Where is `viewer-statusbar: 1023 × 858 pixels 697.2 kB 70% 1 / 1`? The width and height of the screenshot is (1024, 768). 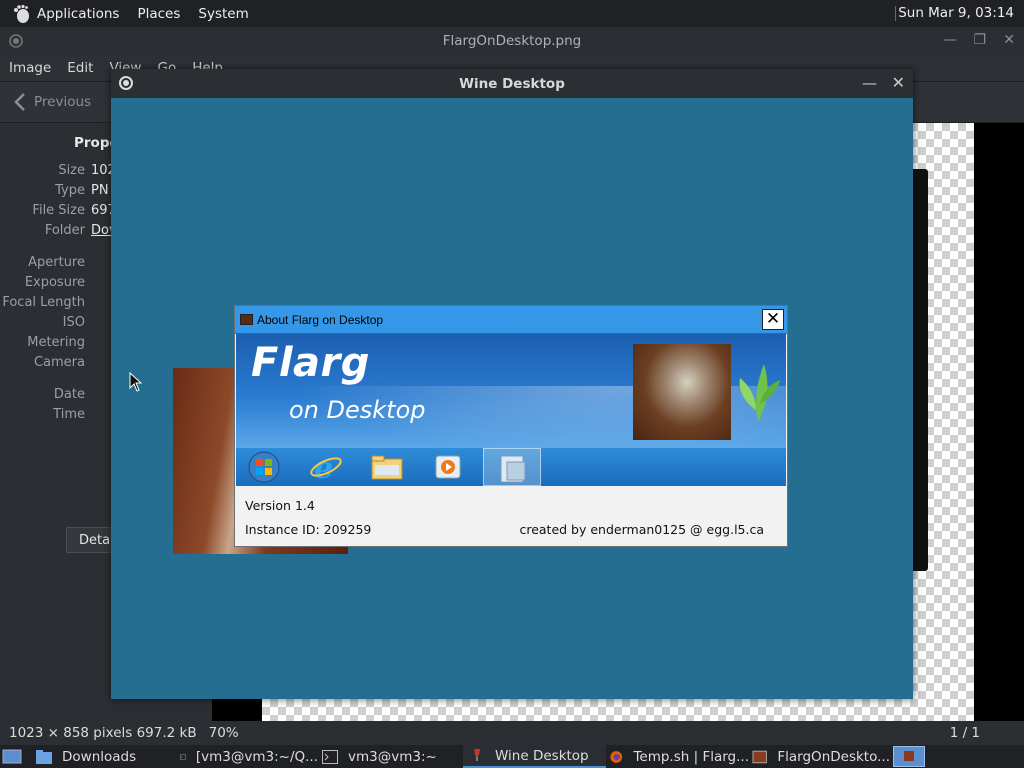 viewer-statusbar: 1023 × 858 pixels 697.2 kB 70% 1 / 1 is located at coordinates (512, 733).